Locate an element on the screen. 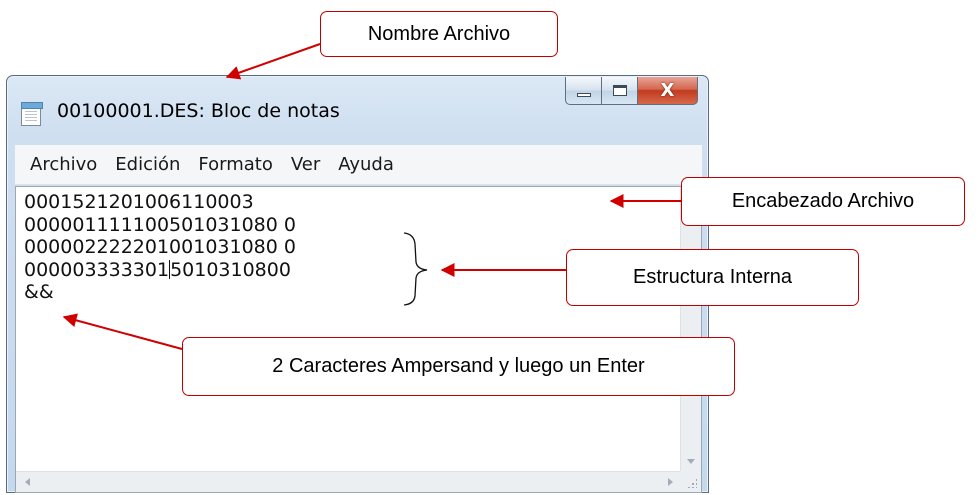 This screenshot has width=979, height=495. structure-bracket is located at coordinates (415, 269).